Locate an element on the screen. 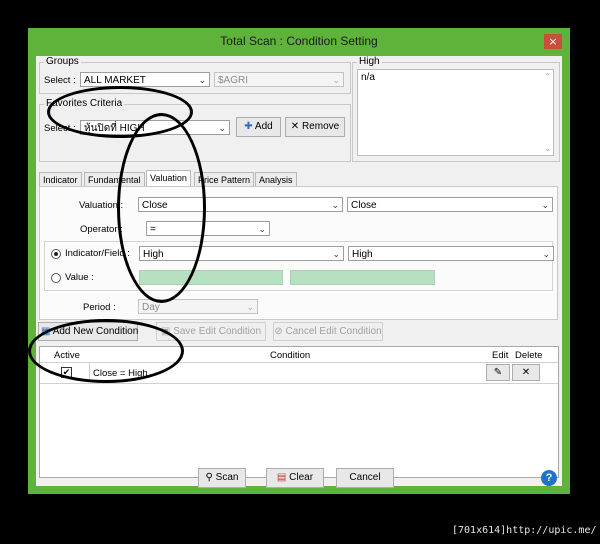 This screenshot has width=600, height=544. indicator-field-label: Indicator/Field : is located at coordinates (97, 253).